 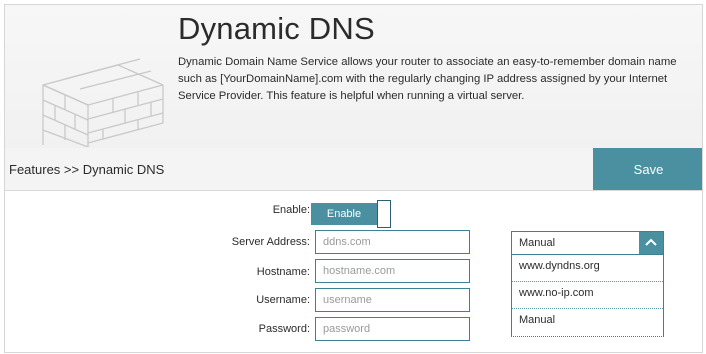 I want to click on dropdown-option-noip: www.no-ip.com, so click(x=587, y=295).